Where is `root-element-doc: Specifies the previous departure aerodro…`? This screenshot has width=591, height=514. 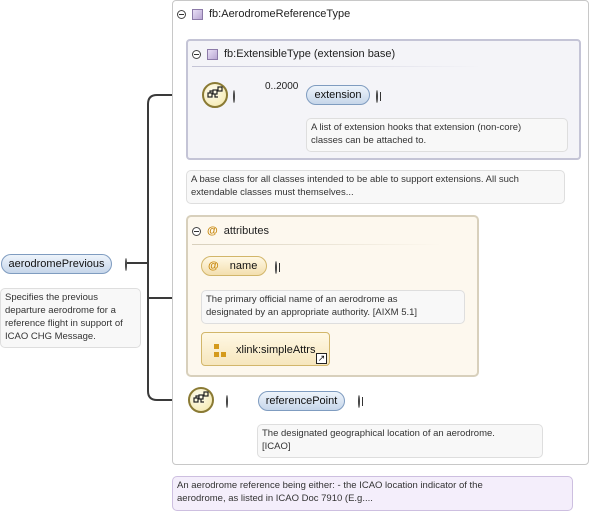 root-element-doc: Specifies the previous departure aerodro… is located at coordinates (70, 318).